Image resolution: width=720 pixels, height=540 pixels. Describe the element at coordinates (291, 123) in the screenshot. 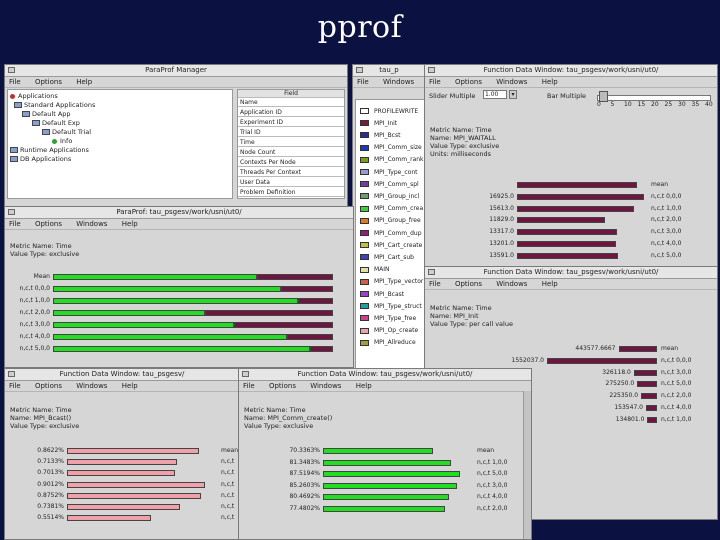

I see `field-row: Experiment ID` at that location.